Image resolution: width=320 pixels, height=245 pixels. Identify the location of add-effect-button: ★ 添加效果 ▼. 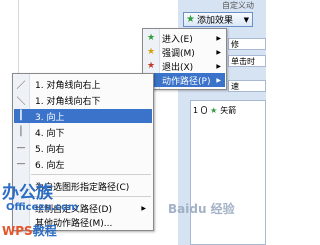
(218, 19).